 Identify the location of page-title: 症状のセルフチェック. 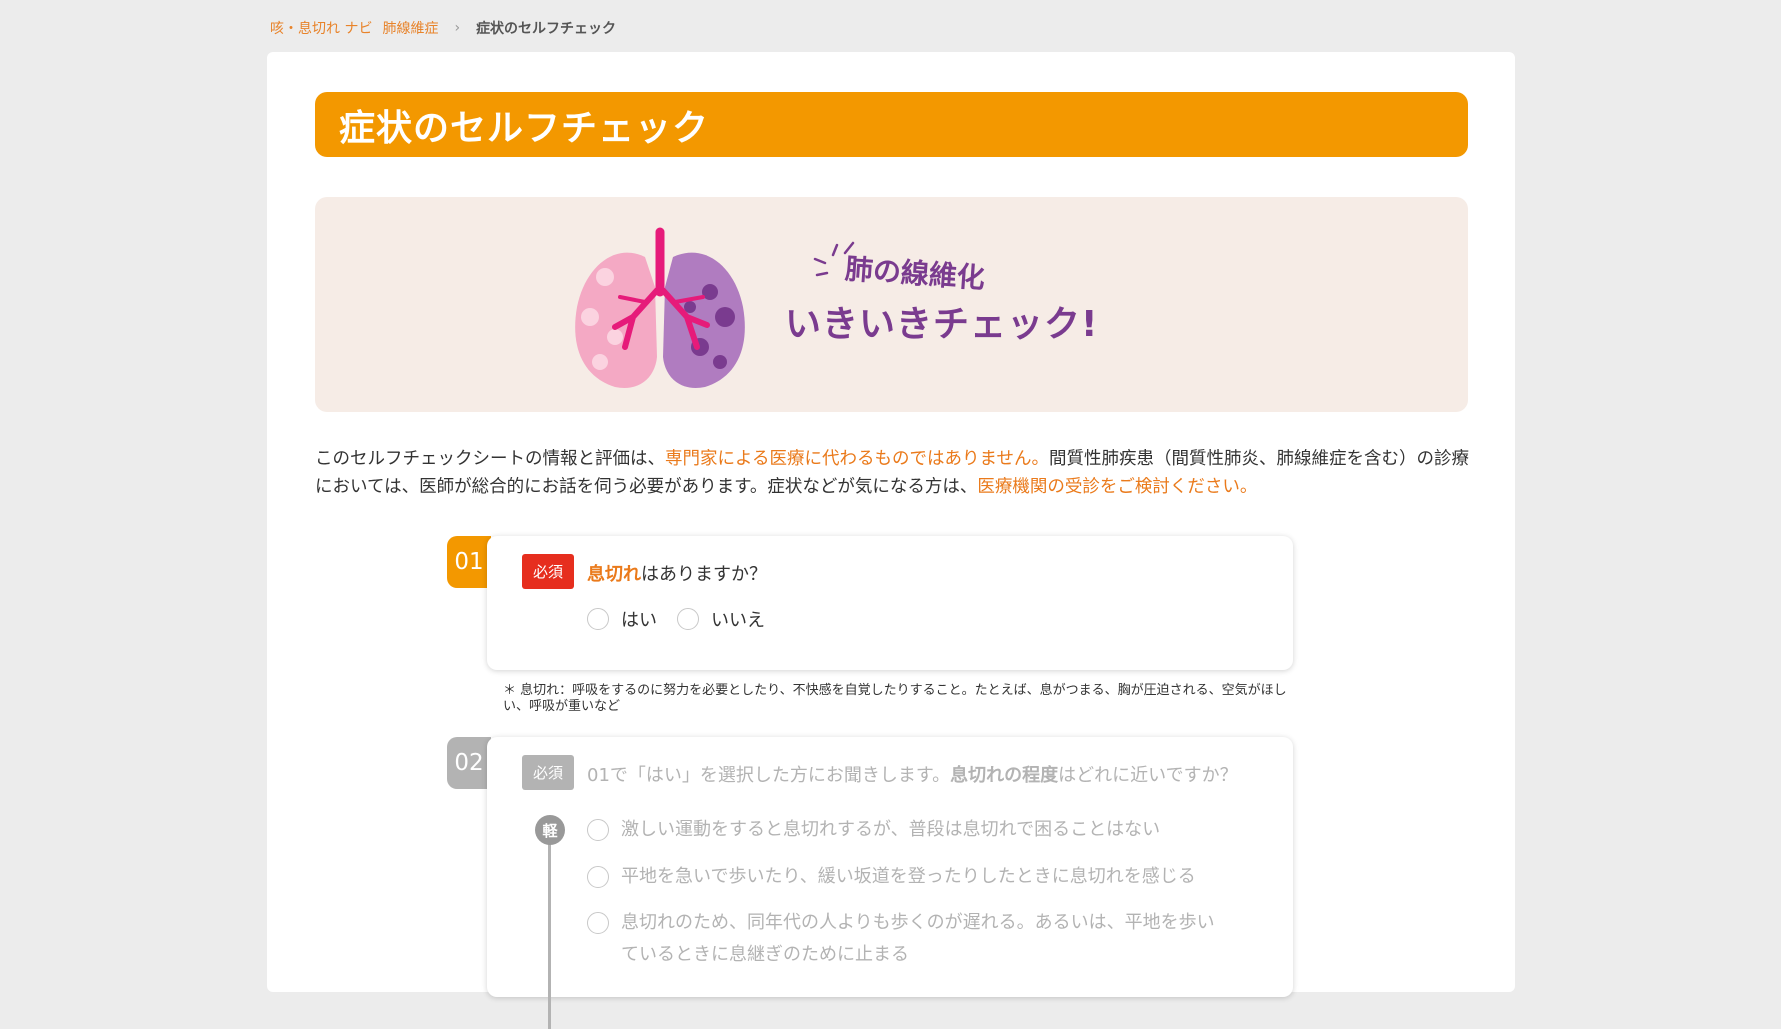
(524, 128).